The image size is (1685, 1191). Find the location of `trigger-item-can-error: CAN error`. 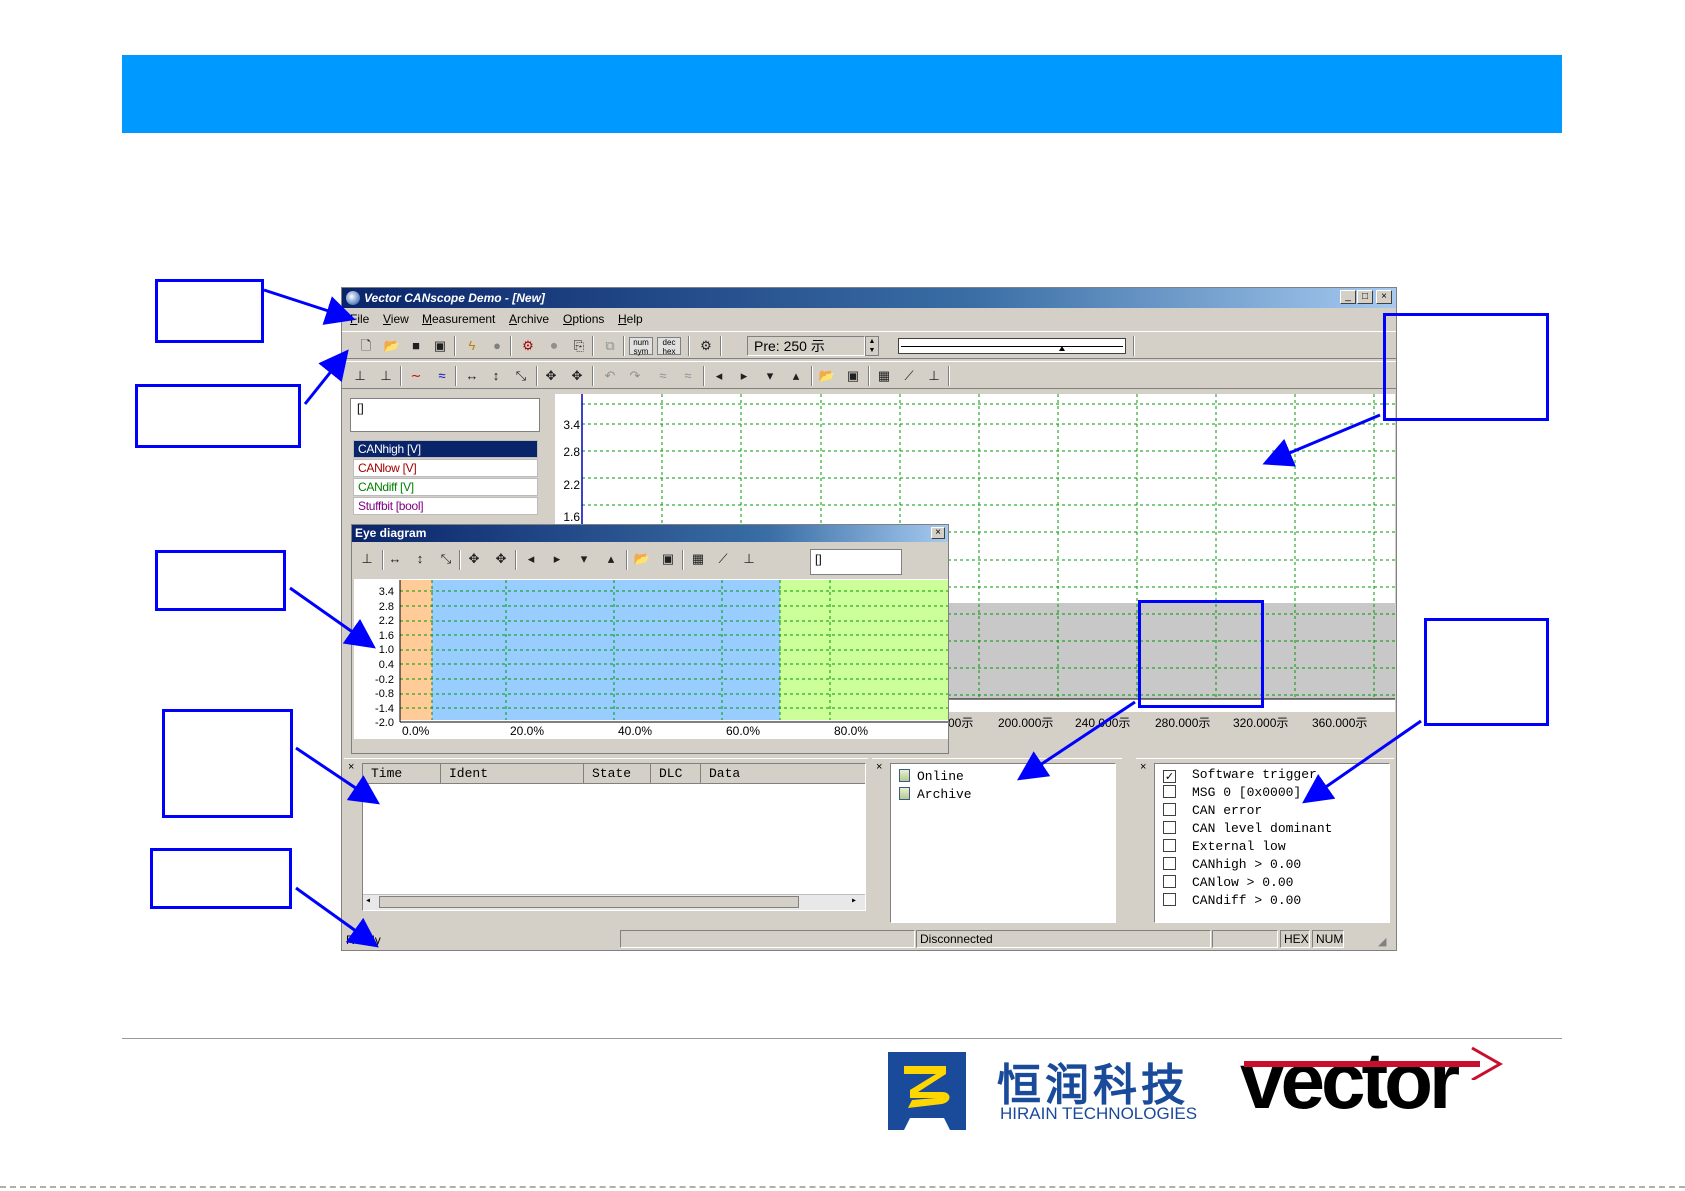

trigger-item-can-error: CAN error is located at coordinates (1212, 811).